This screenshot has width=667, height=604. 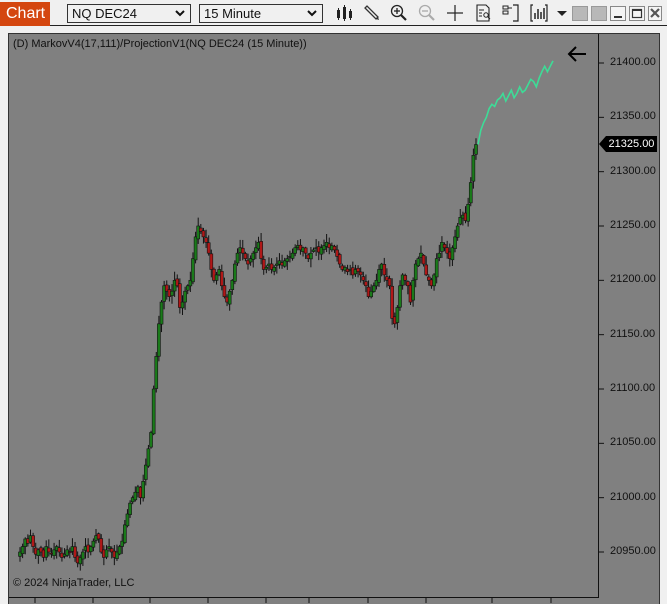 What do you see at coordinates (74, 583) in the screenshot?
I see `copyright-text: © 2024 NinjaTrader, LLC` at bounding box center [74, 583].